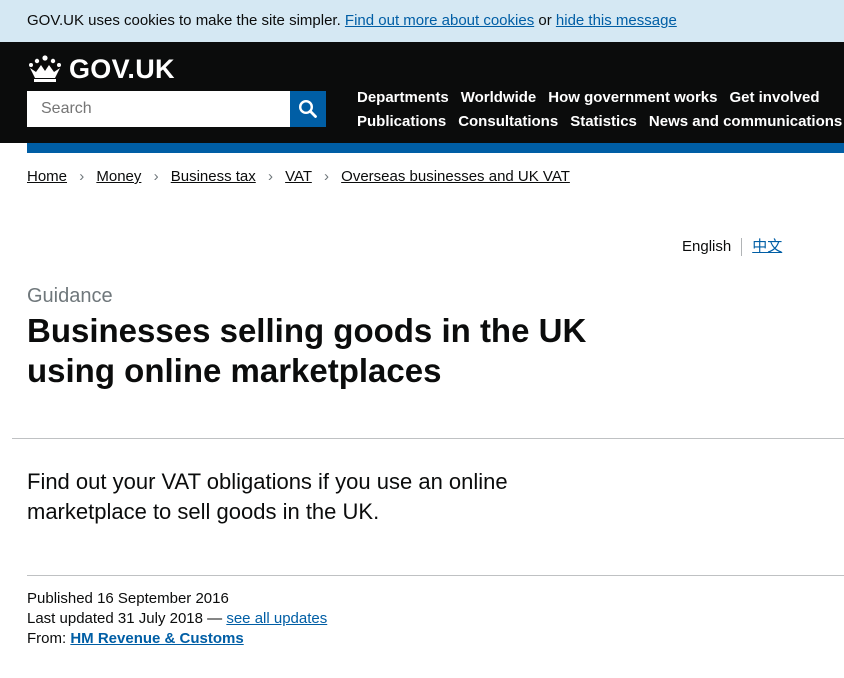 The height and width of the screenshot is (678, 844). What do you see at coordinates (774, 98) in the screenshot?
I see `nav-get-involved: Get involved` at bounding box center [774, 98].